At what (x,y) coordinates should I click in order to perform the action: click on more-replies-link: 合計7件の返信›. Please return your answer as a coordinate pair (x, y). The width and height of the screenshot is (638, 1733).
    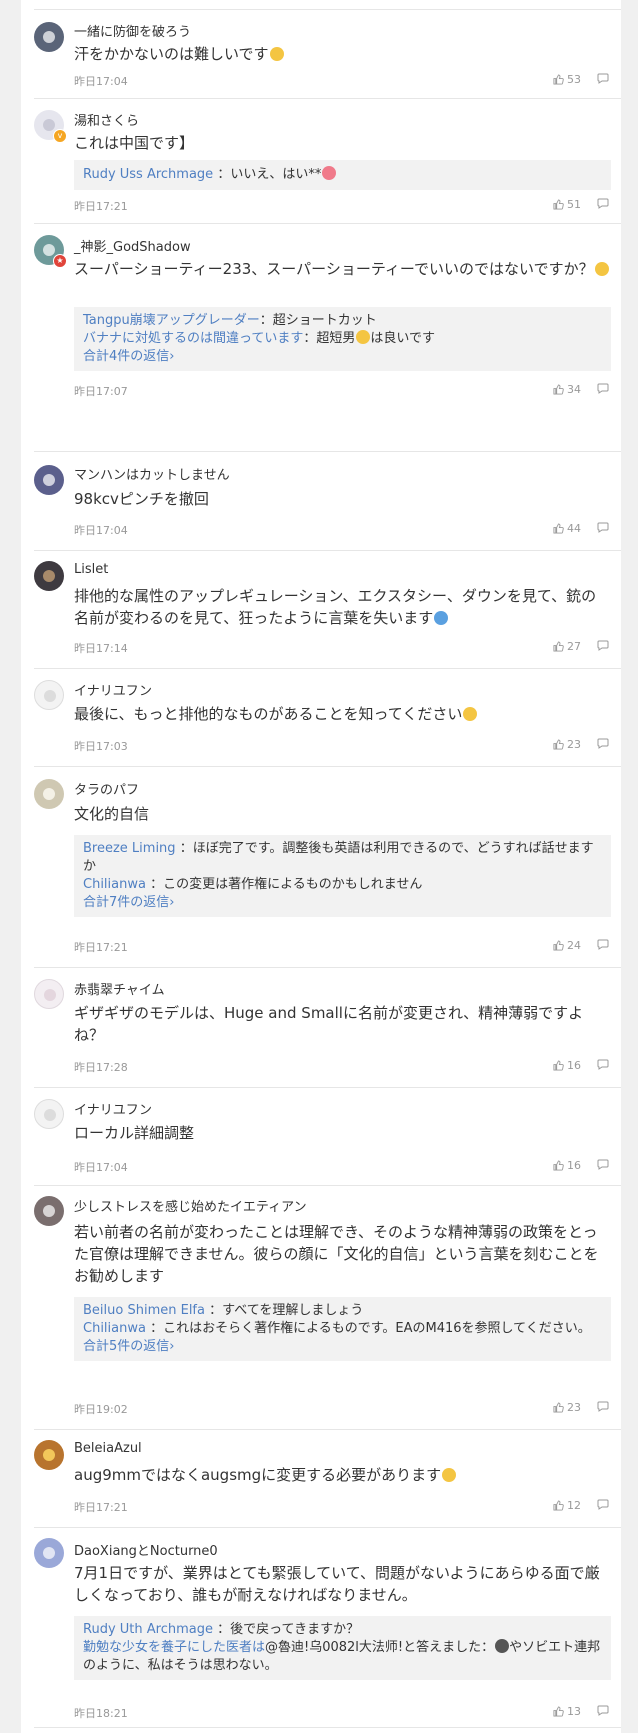
    Looking at the image, I should click on (342, 903).